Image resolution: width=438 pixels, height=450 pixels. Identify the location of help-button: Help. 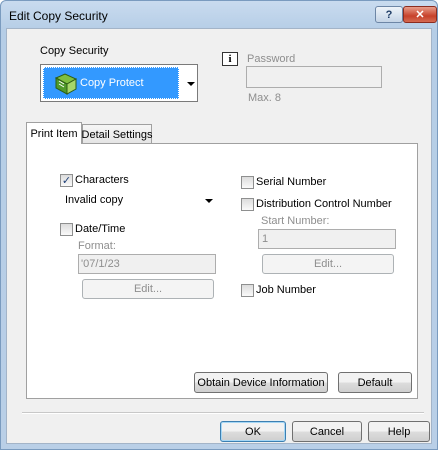
(399, 431).